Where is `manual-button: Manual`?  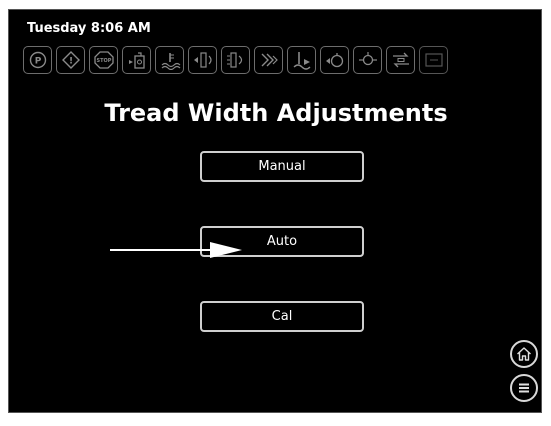
manual-button: Manual is located at coordinates (282, 166).